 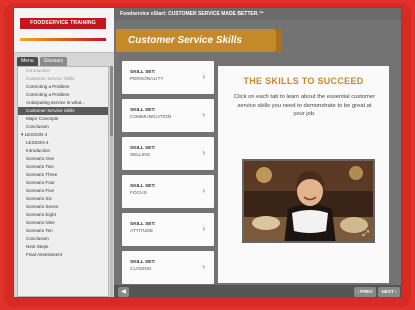 I want to click on skill-tab-name: ATTITUDE, so click(x=142, y=231).